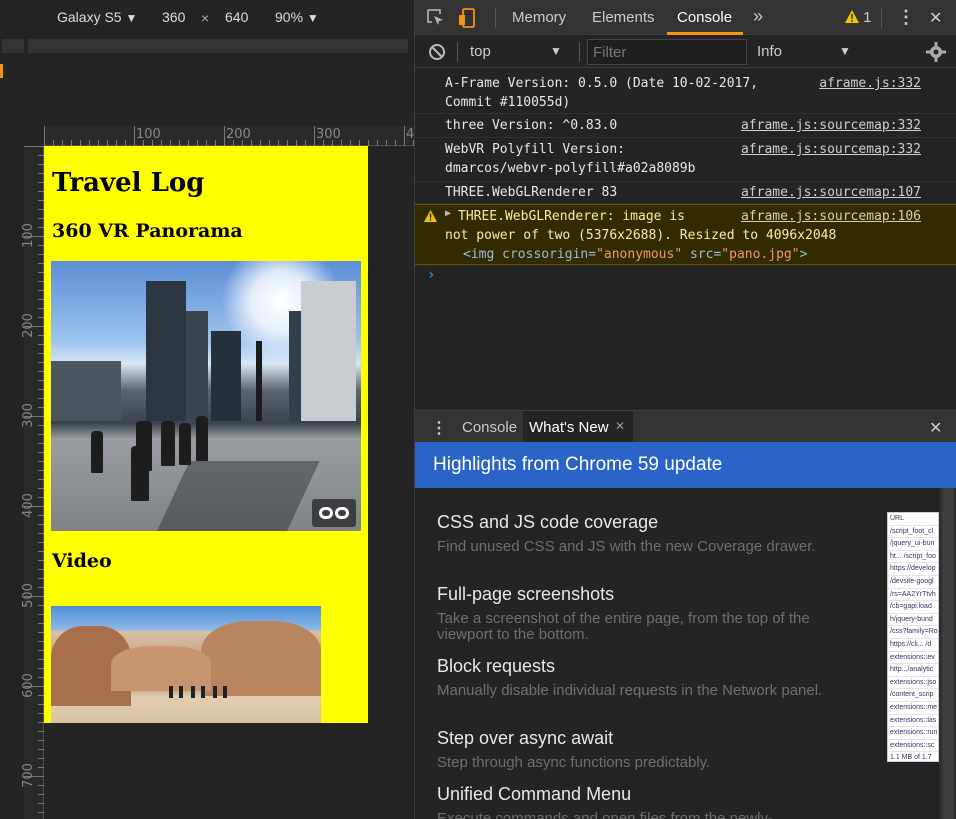  I want to click on screenshot-row: /script_foot_cl, so click(913, 532).